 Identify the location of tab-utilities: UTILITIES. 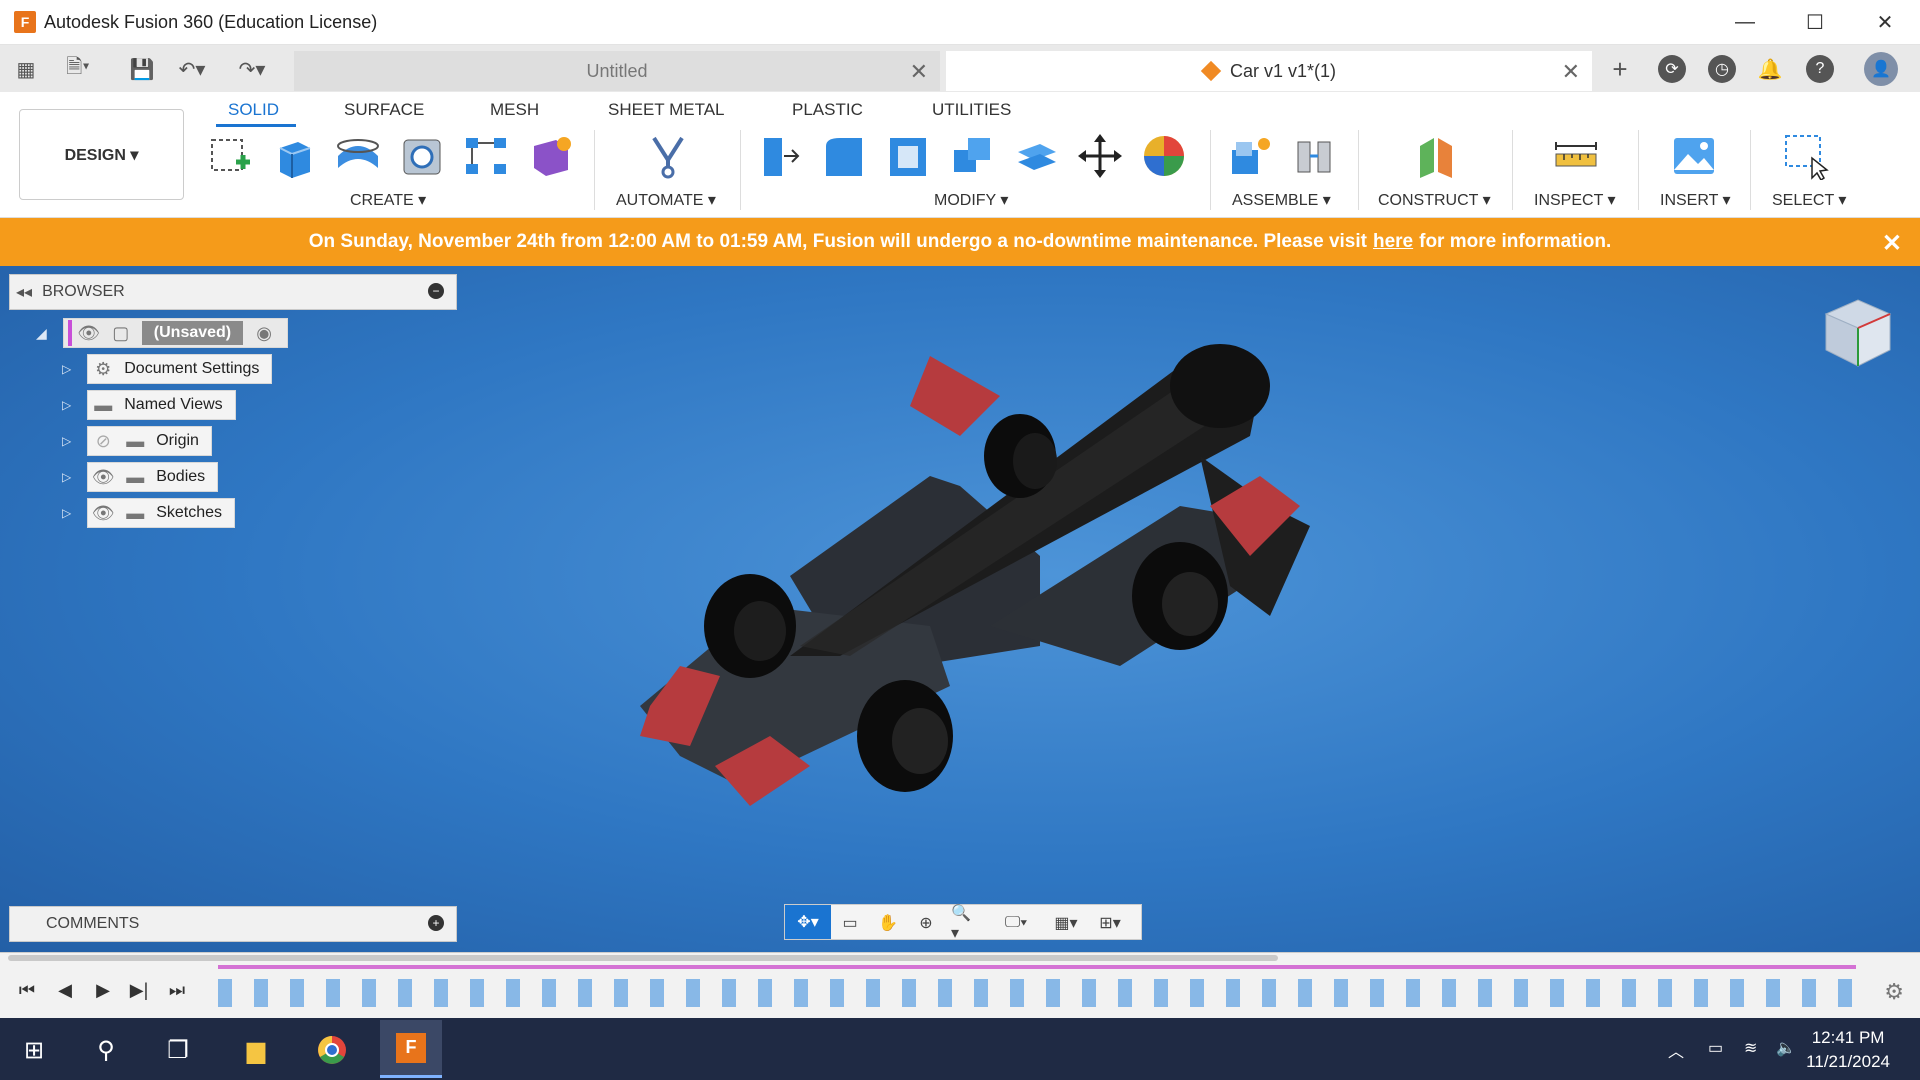
(971, 110).